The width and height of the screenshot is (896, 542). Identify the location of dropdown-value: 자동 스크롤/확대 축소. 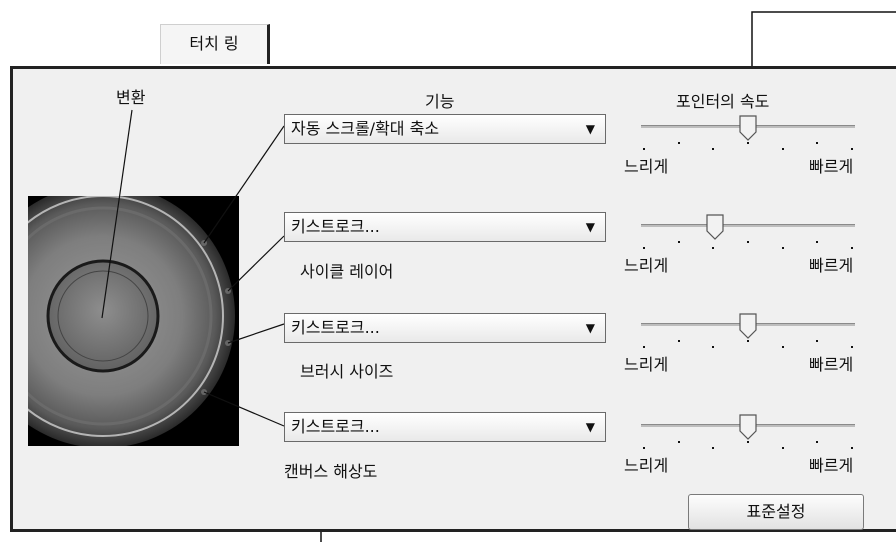
(365, 128).